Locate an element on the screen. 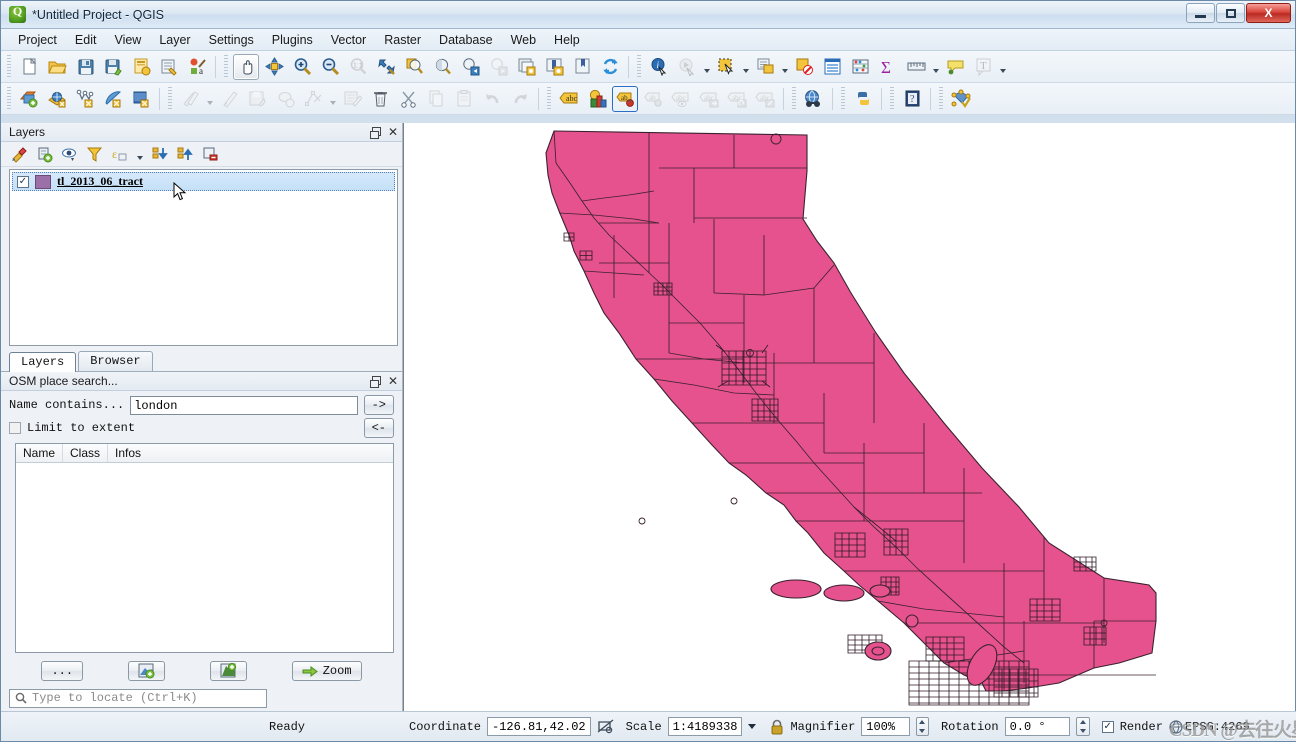 Image resolution: width=1296 pixels, height=742 pixels. menu-edit: Edit is located at coordinates (86, 40).